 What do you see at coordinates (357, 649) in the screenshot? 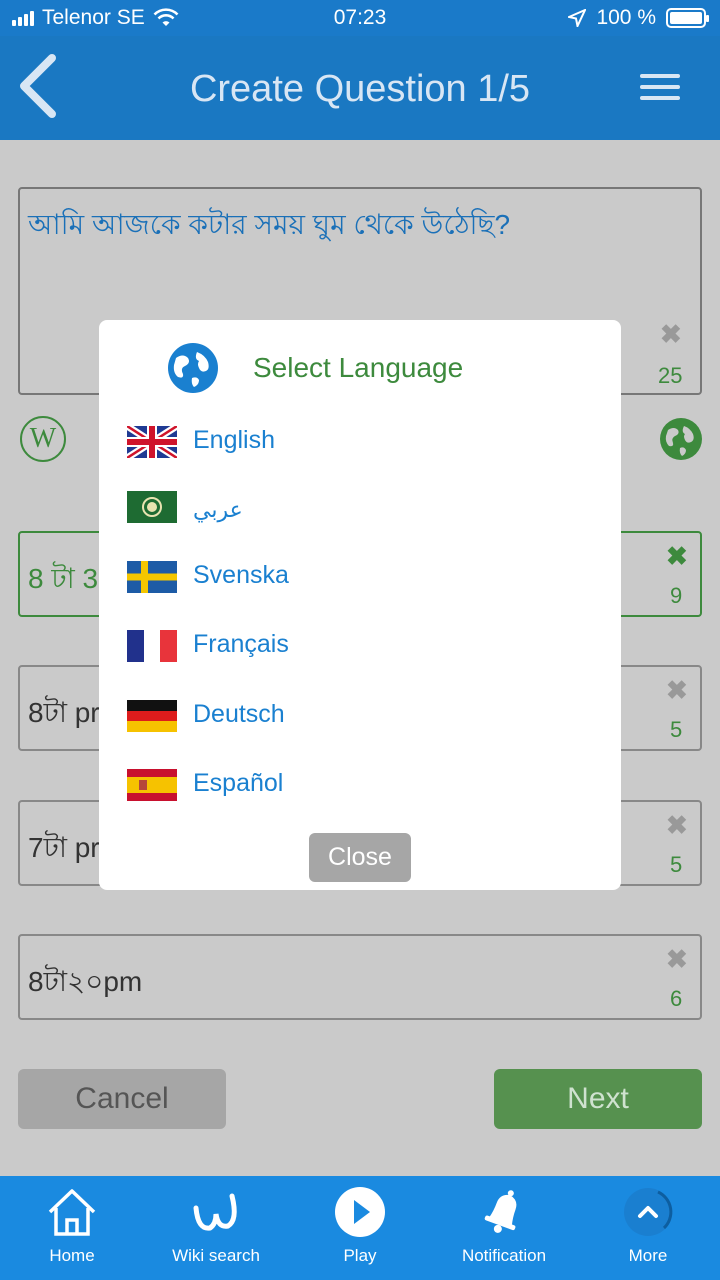
I see `language-option-french: Français` at bounding box center [357, 649].